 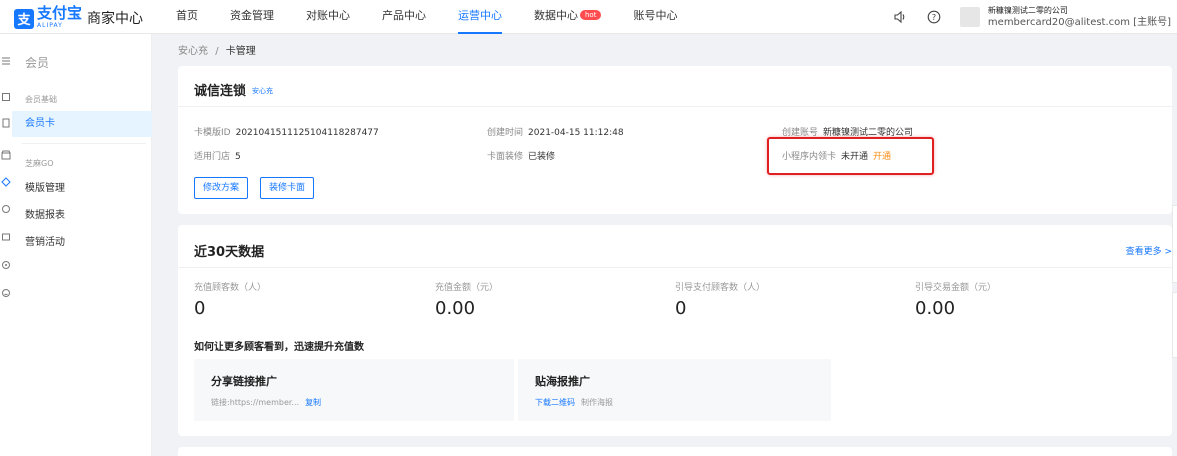 What do you see at coordinates (591, 15) in the screenshot?
I see `hot-badge: hot` at bounding box center [591, 15].